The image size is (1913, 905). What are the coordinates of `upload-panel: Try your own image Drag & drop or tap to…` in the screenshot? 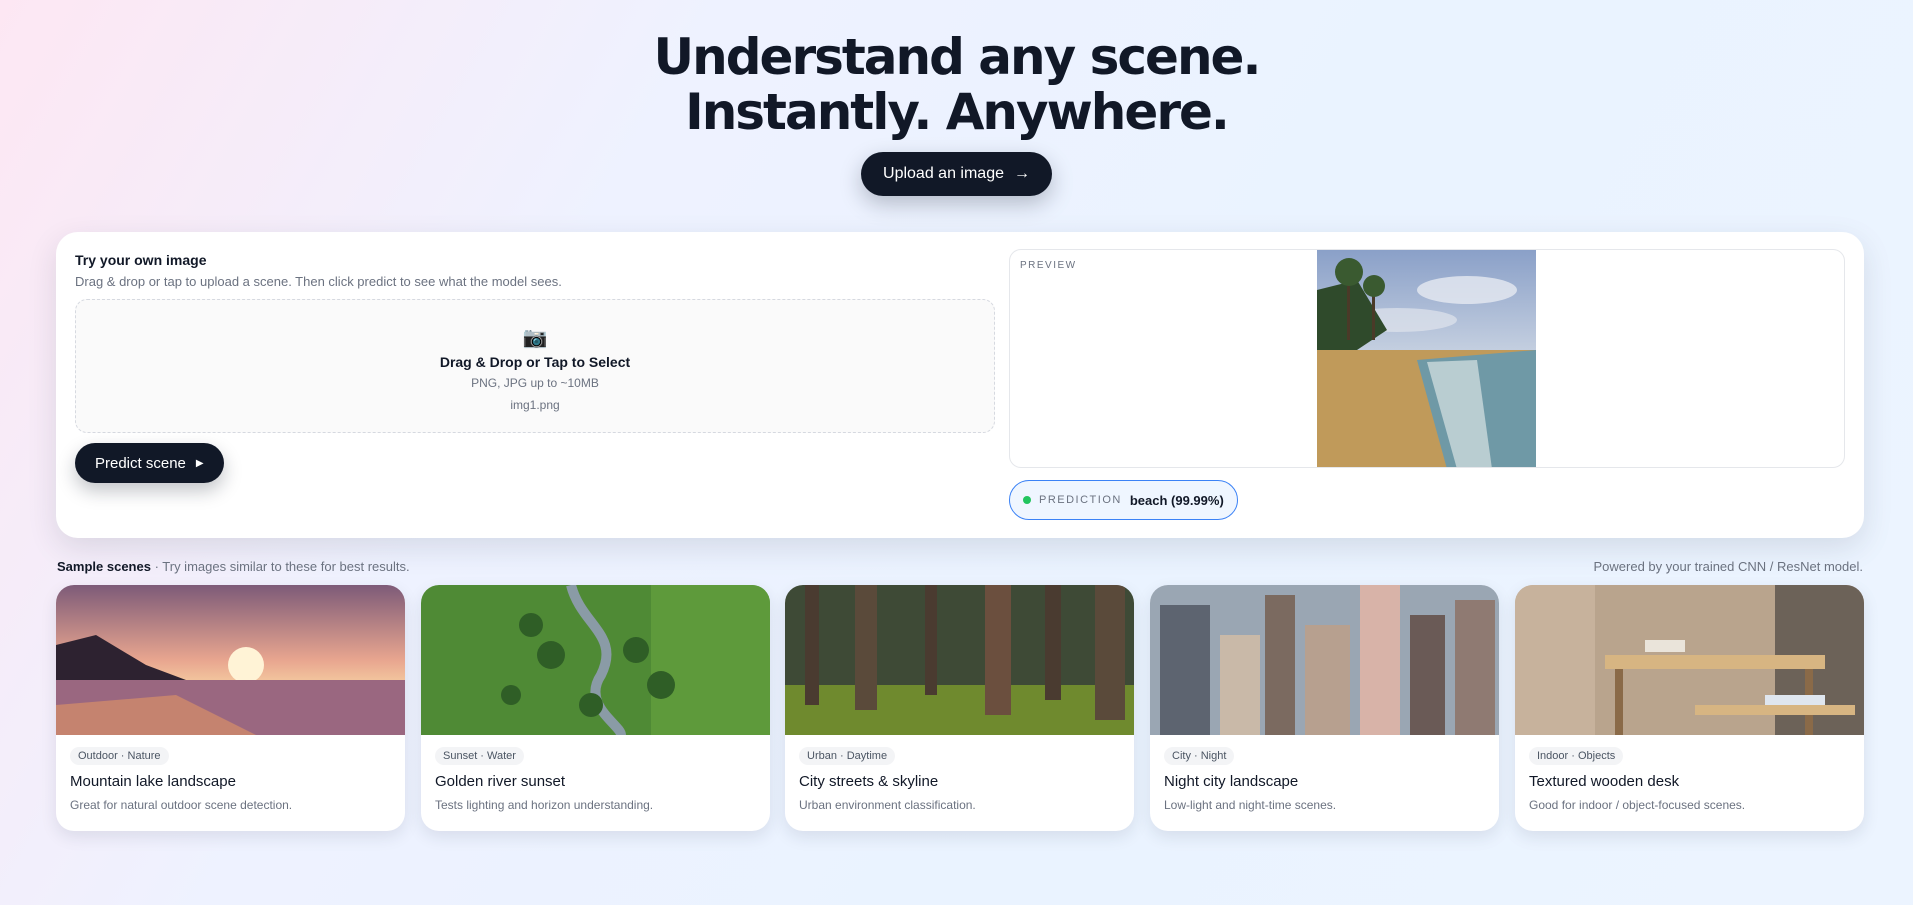 It's located at (535, 367).